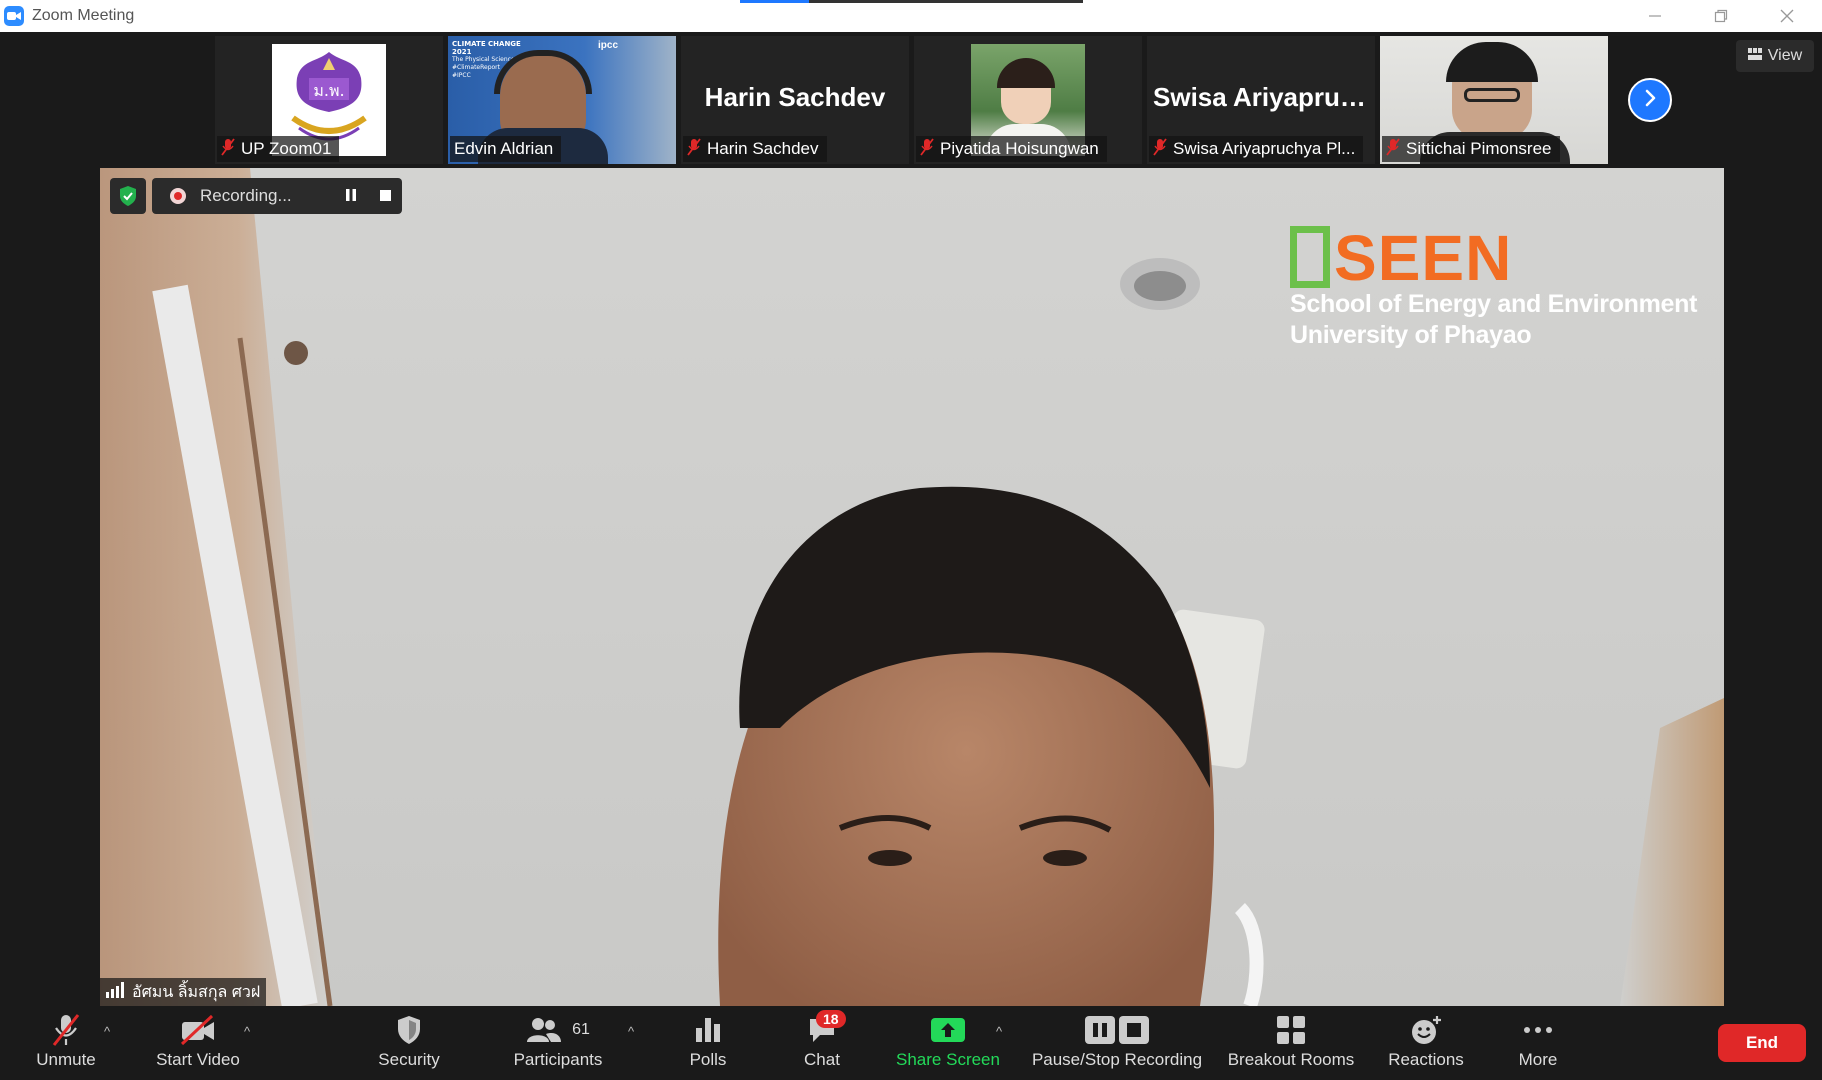 The height and width of the screenshot is (1080, 1822). I want to click on minimize-button, so click(1655, 16).